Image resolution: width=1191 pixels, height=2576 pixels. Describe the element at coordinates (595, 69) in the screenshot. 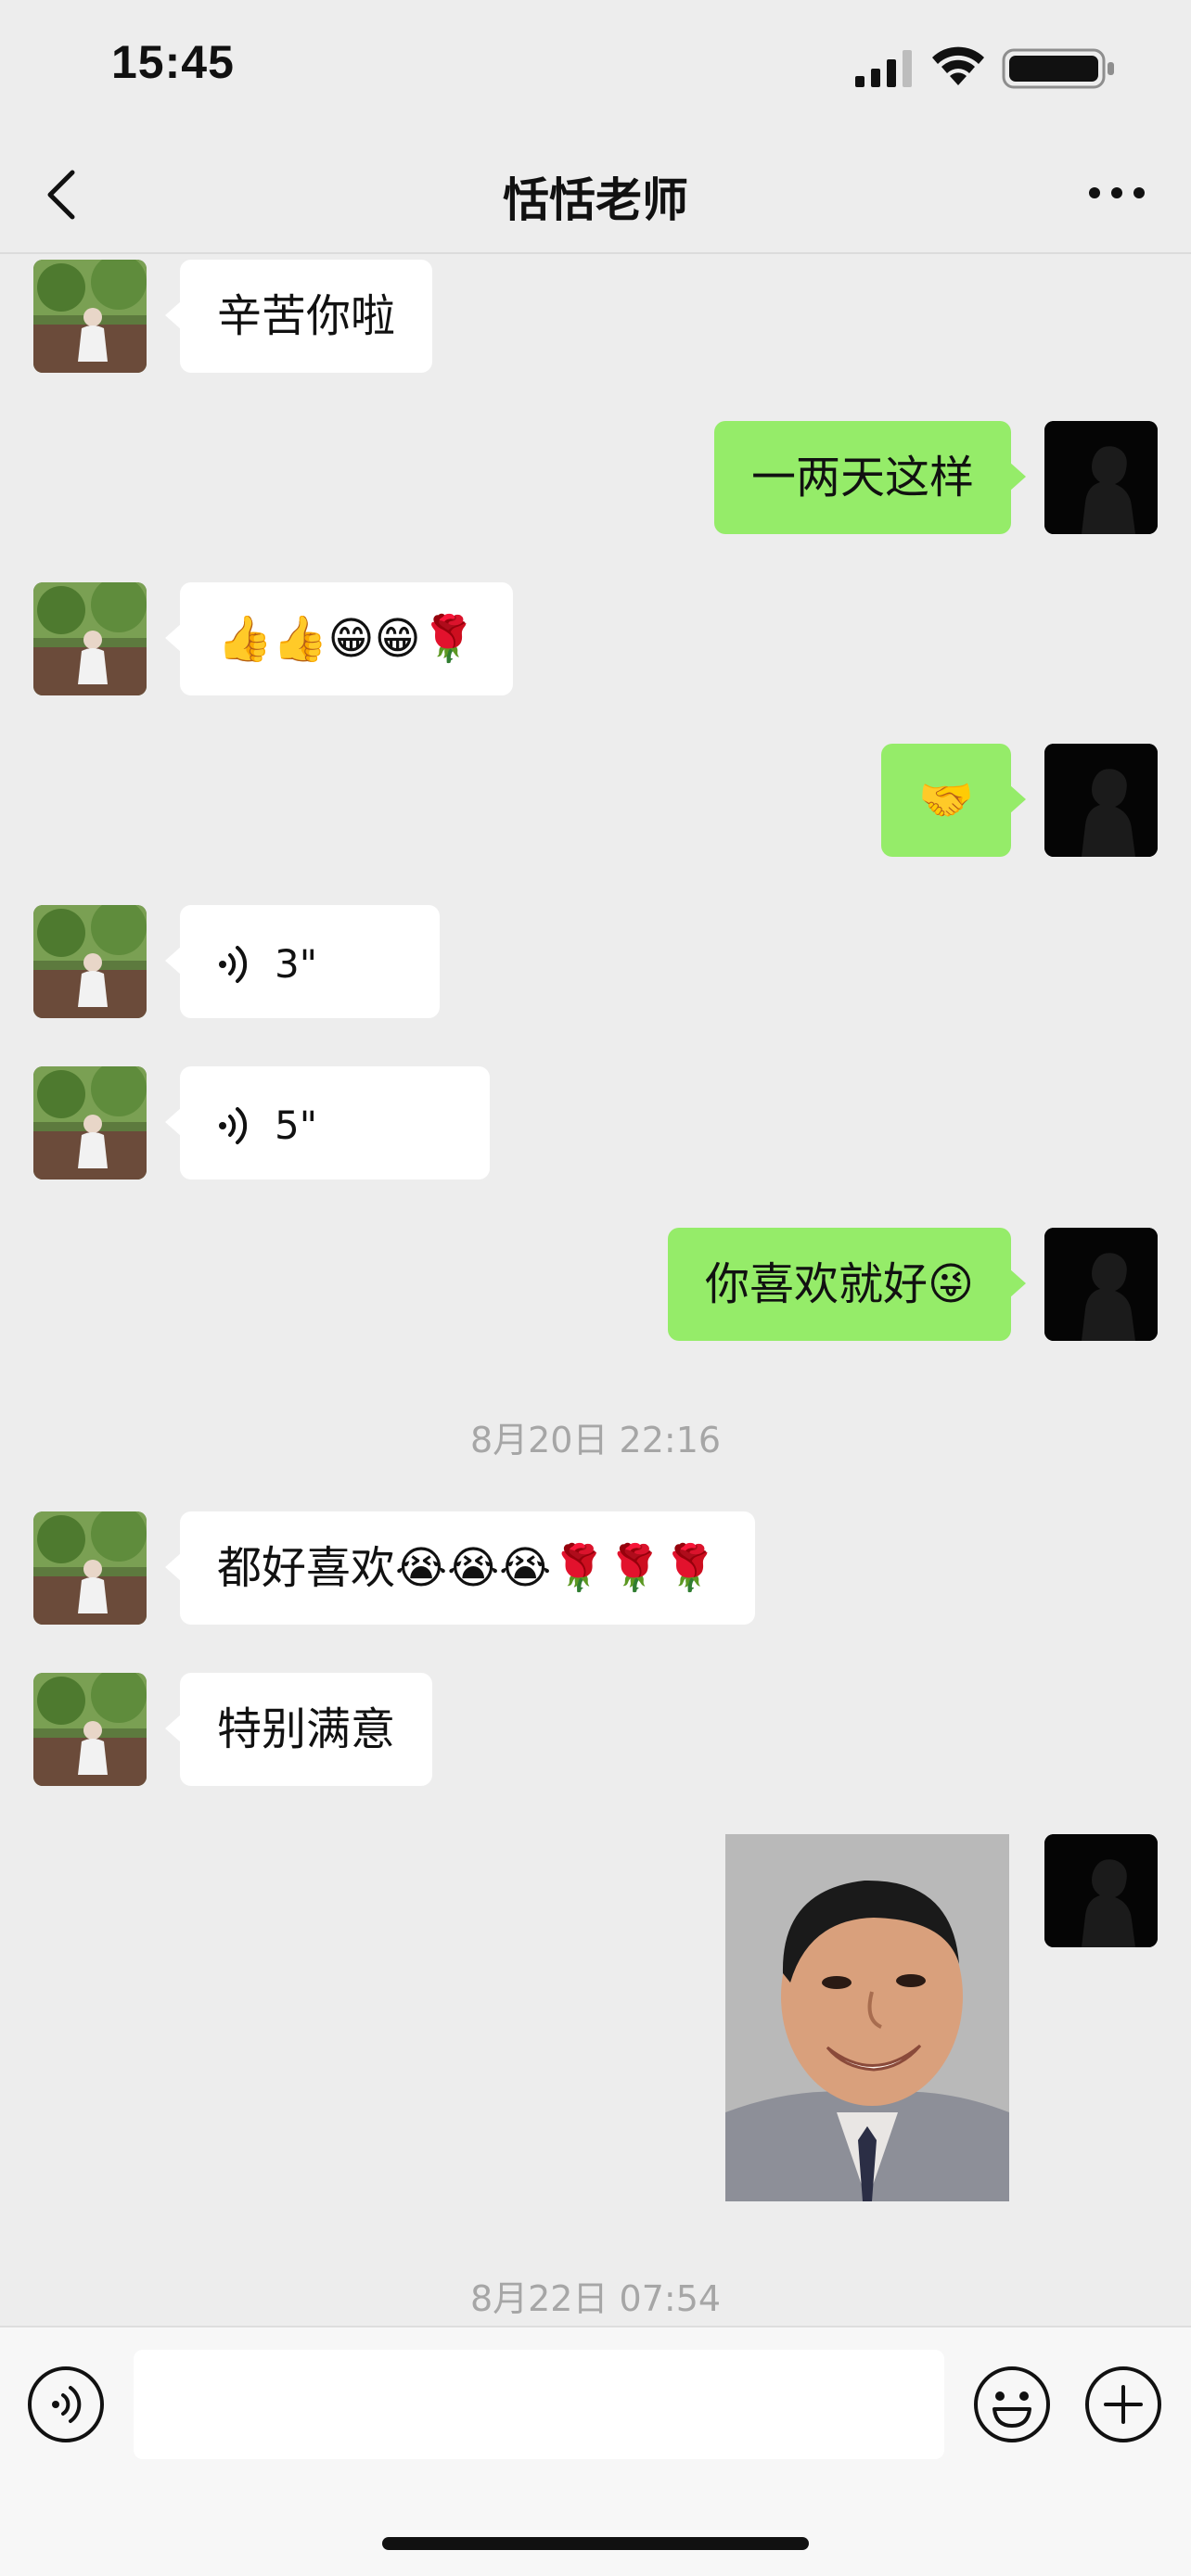

I see `status-bar: 15:45` at that location.